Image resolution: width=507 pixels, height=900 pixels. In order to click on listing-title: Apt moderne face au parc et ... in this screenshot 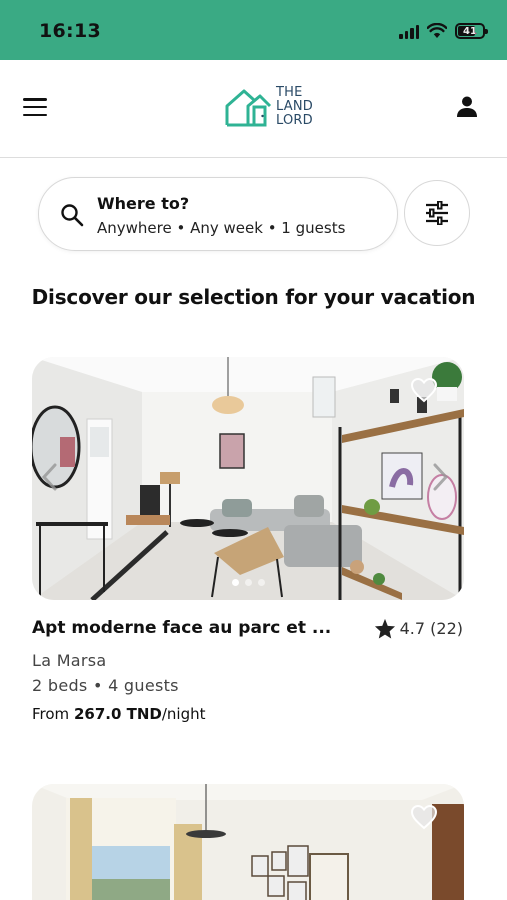, I will do `click(192, 628)`.